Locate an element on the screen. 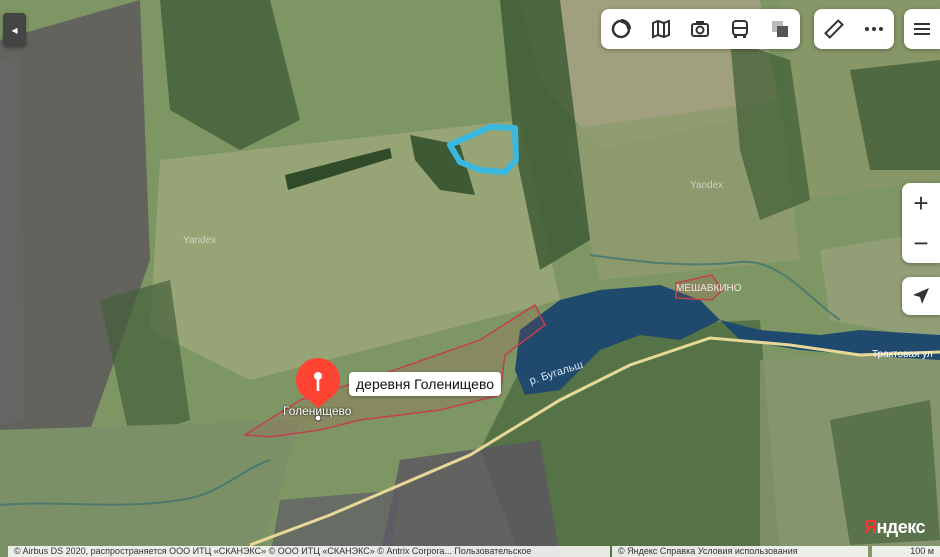 The width and height of the screenshot is (940, 557). menu-button is located at coordinates (922, 29).